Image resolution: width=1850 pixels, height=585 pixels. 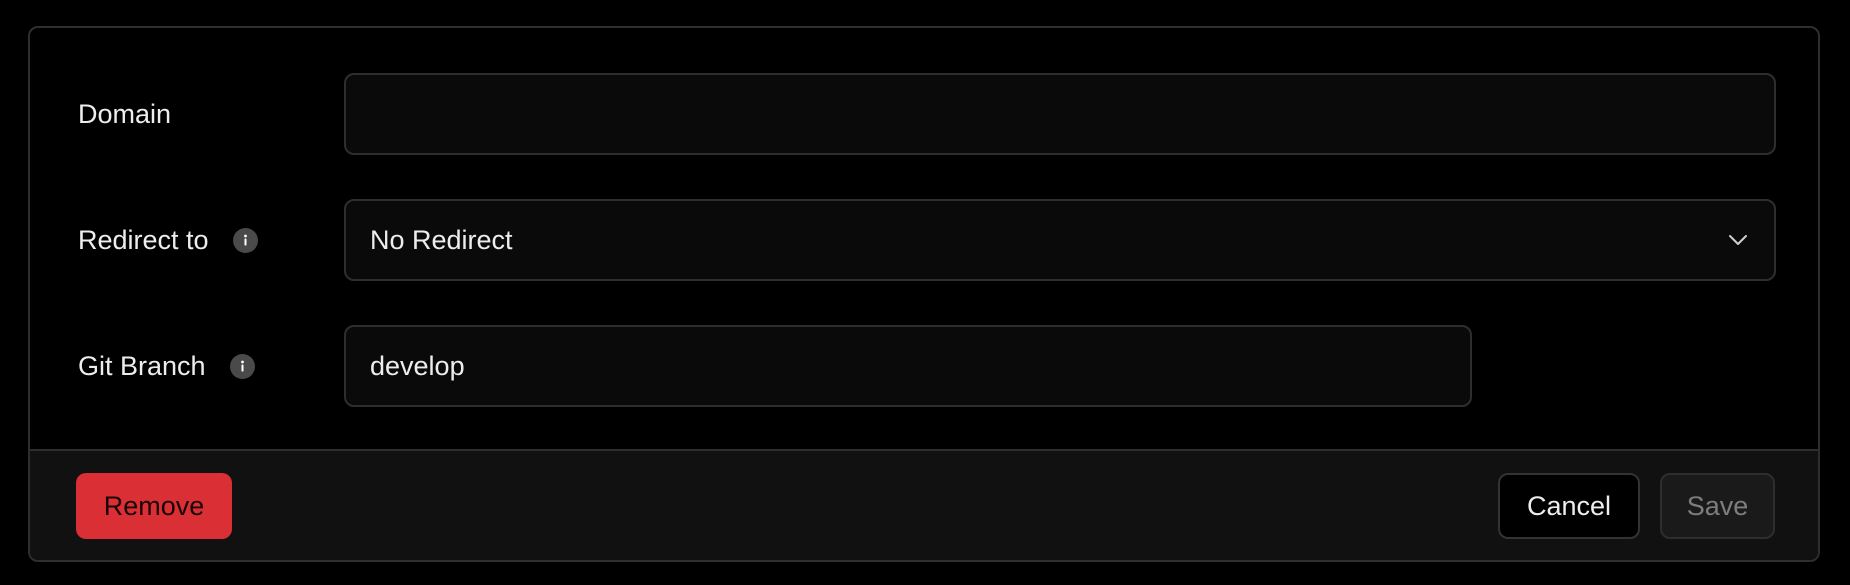 I want to click on domain-label: Domain, so click(x=124, y=114).